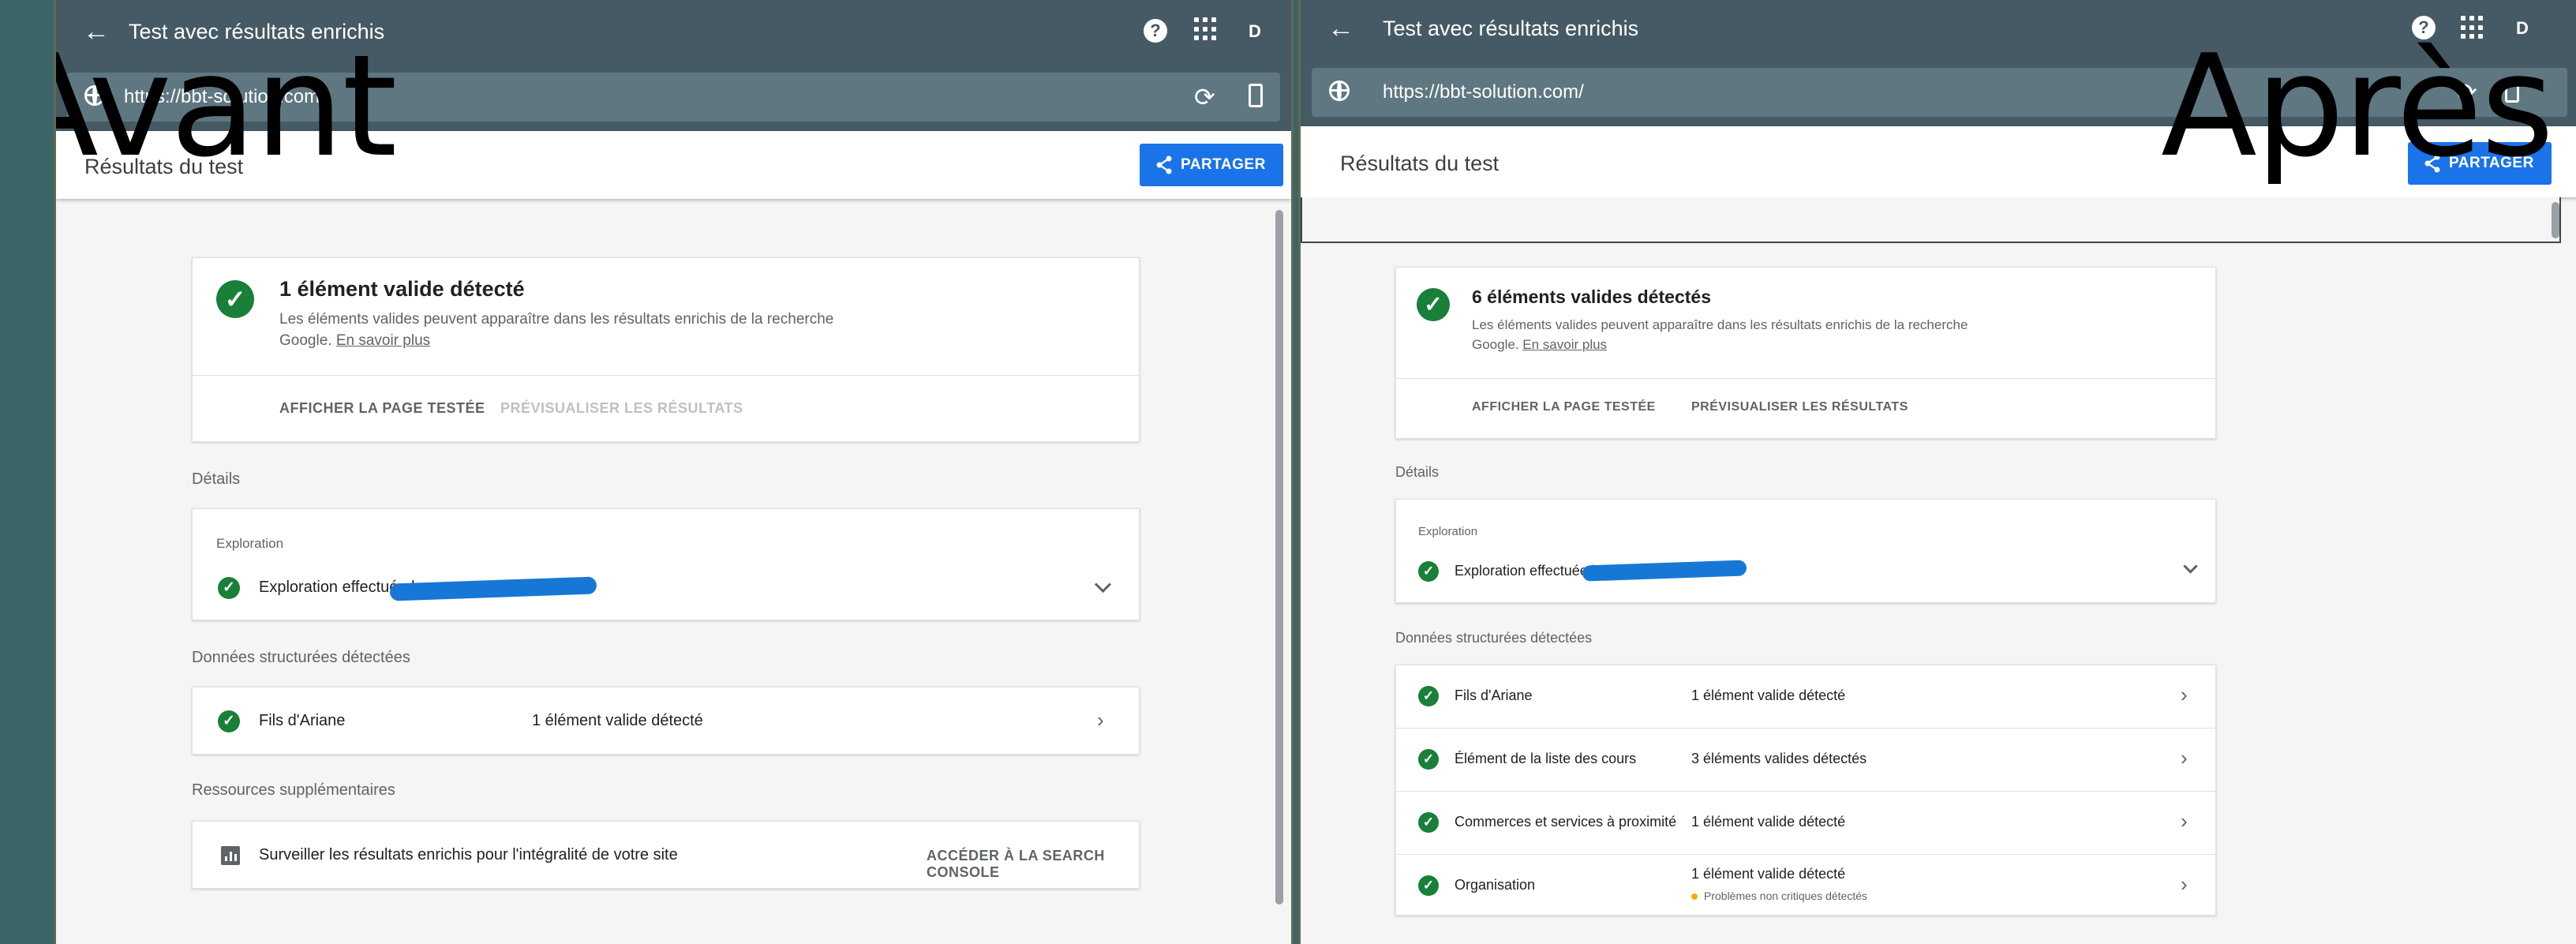  I want to click on structured-item-name: Commerces et services à proximité, so click(1566, 822).